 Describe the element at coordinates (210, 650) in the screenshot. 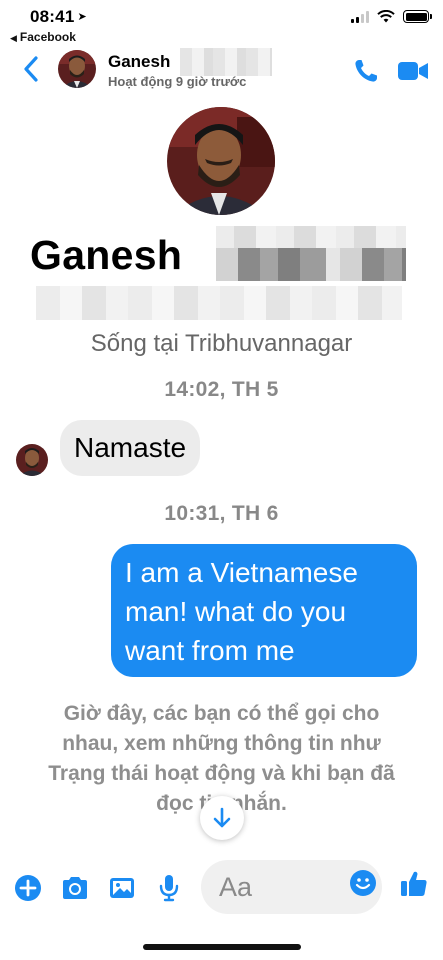

I see `outgoing-message-line: want from me` at that location.